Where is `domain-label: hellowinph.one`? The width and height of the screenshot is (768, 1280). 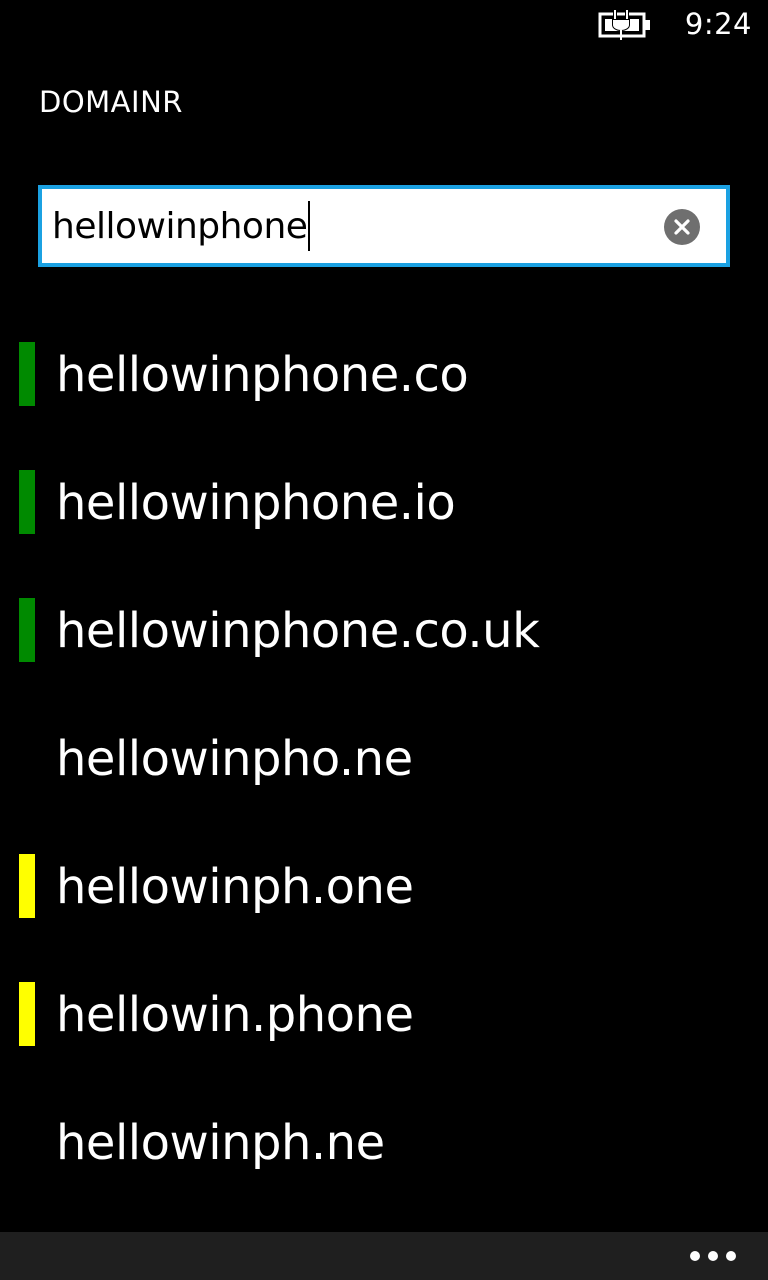 domain-label: hellowinph.one is located at coordinates (235, 887).